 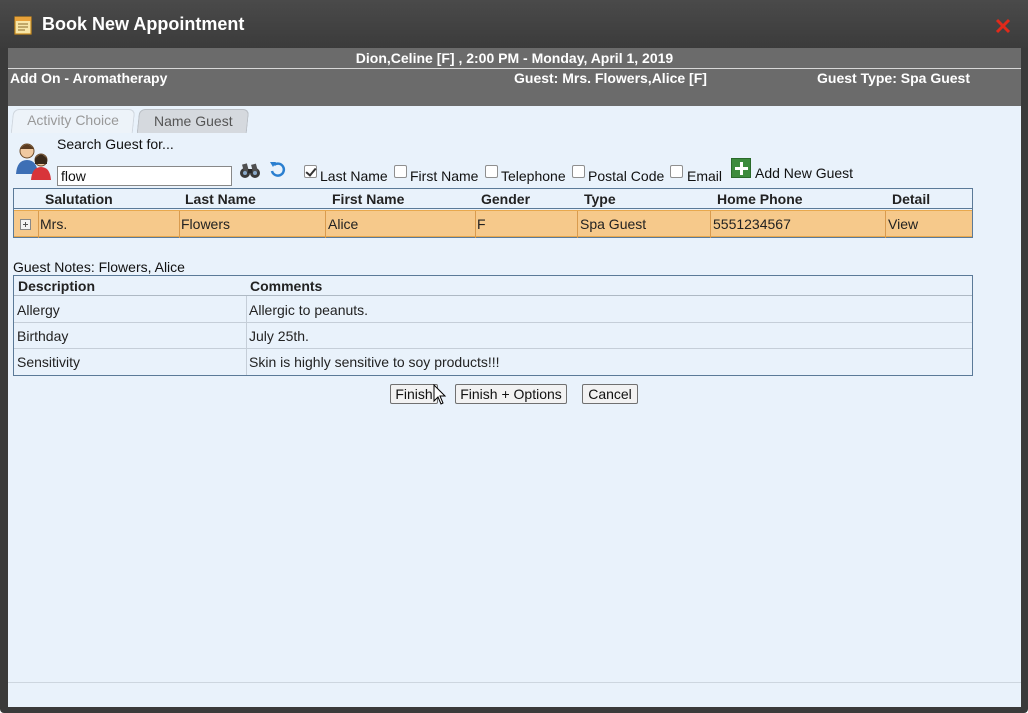 What do you see at coordinates (354, 176) in the screenshot?
I see `last-name-filter-label: Last Name` at bounding box center [354, 176].